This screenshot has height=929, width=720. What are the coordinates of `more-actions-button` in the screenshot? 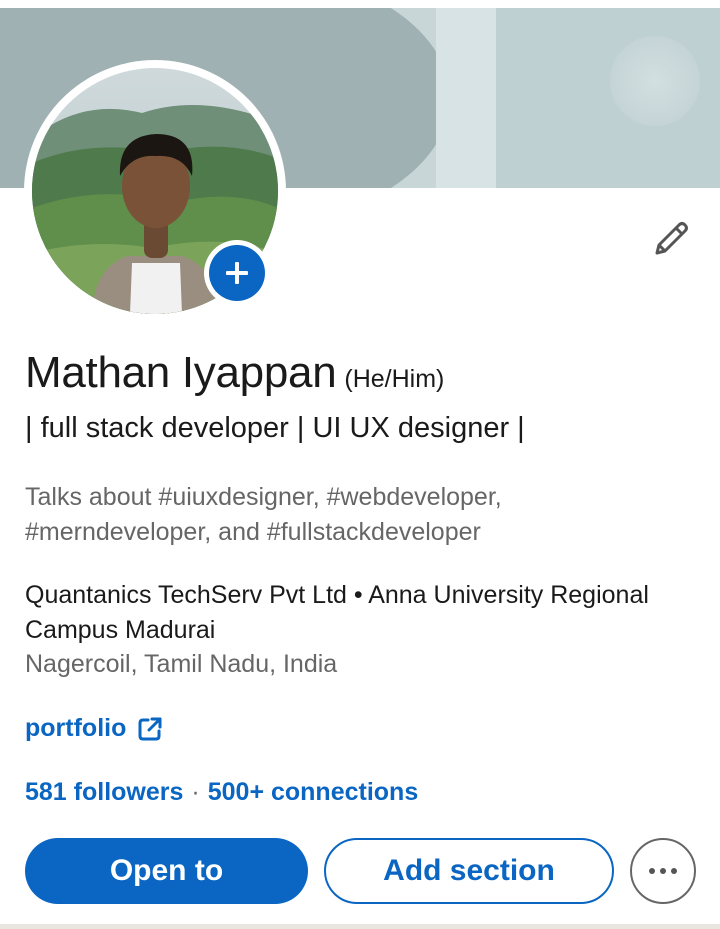 It's located at (663, 871).